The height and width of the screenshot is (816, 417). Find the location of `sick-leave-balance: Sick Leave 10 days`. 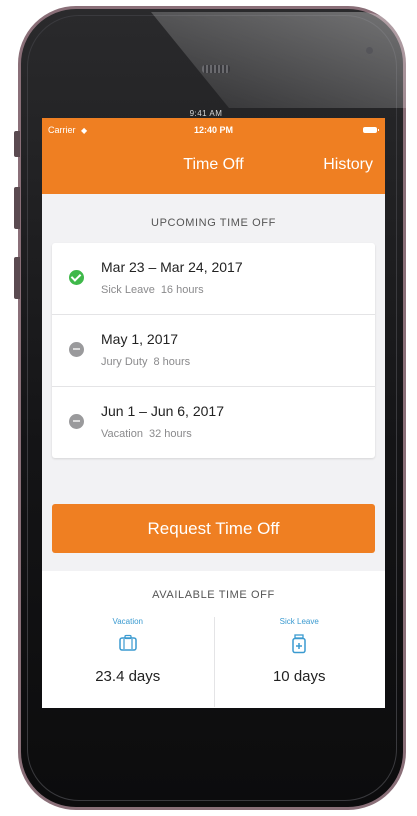

sick-leave-balance: Sick Leave 10 days is located at coordinates (300, 651).